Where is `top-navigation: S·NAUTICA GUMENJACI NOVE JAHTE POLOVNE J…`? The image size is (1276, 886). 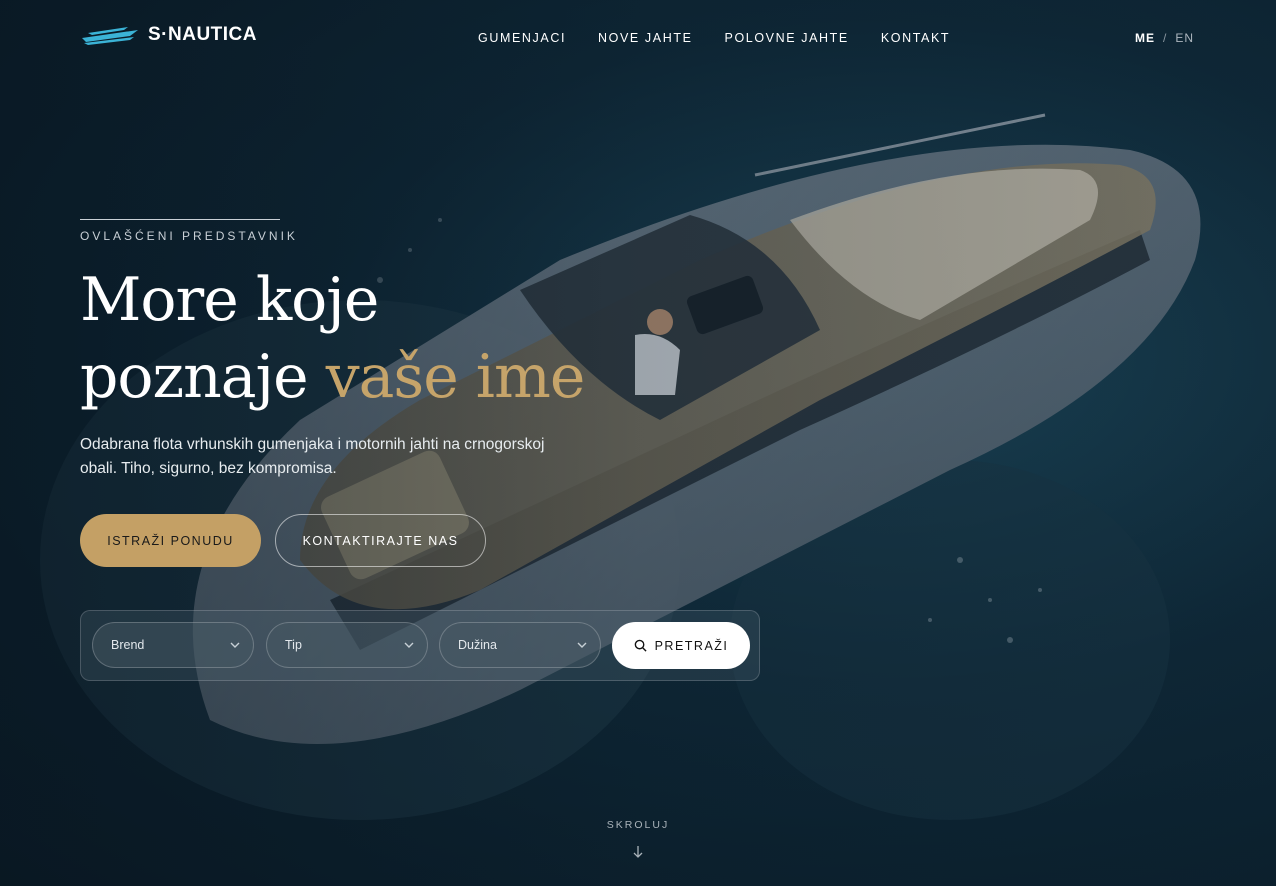 top-navigation: S·NAUTICA GUMENJACI NOVE JAHTE POLOVNE J… is located at coordinates (638, 38).